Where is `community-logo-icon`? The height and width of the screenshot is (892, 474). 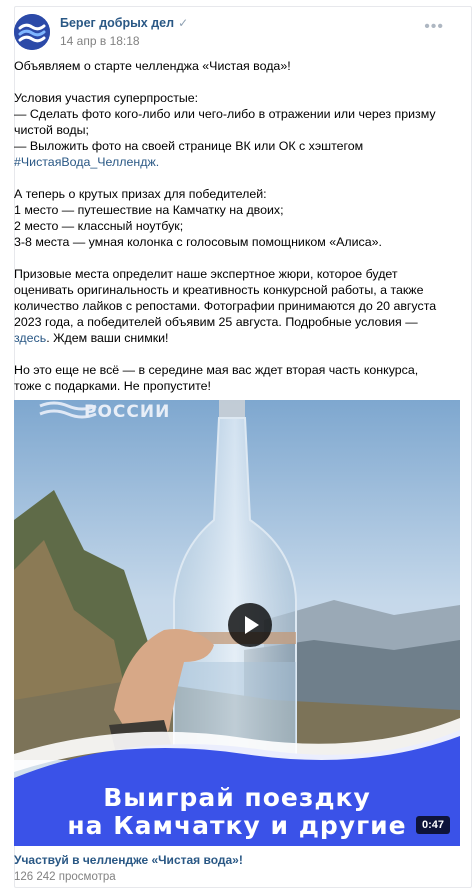 community-logo-icon is located at coordinates (32, 32).